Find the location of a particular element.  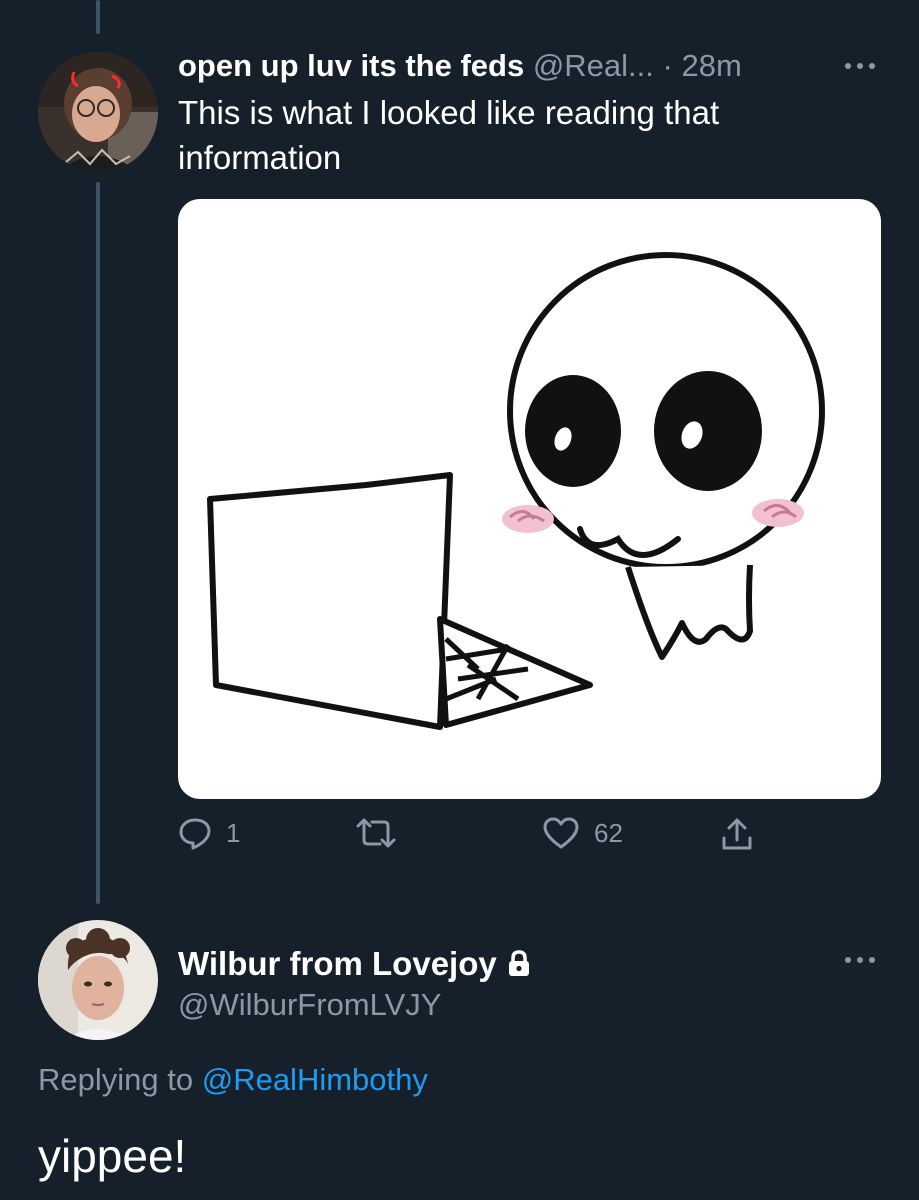

replying-to-mention: @RealHimbothy is located at coordinates (315, 1079).